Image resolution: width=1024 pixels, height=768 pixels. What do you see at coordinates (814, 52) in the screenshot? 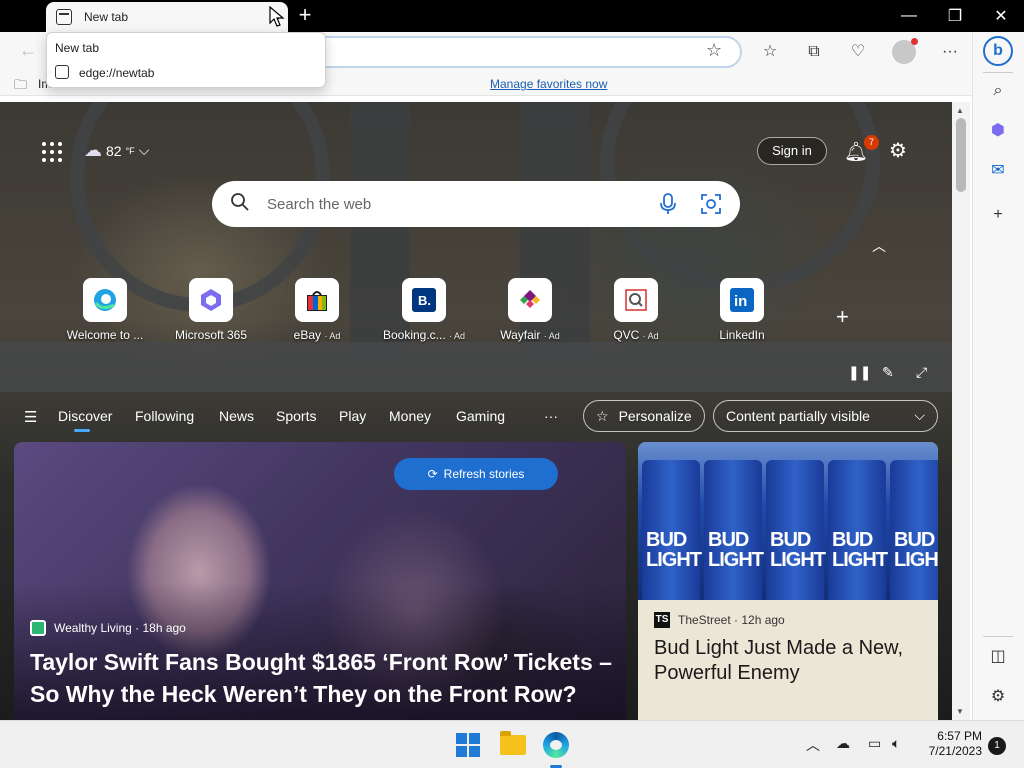
I see `collections-icon: ⧉` at bounding box center [814, 52].